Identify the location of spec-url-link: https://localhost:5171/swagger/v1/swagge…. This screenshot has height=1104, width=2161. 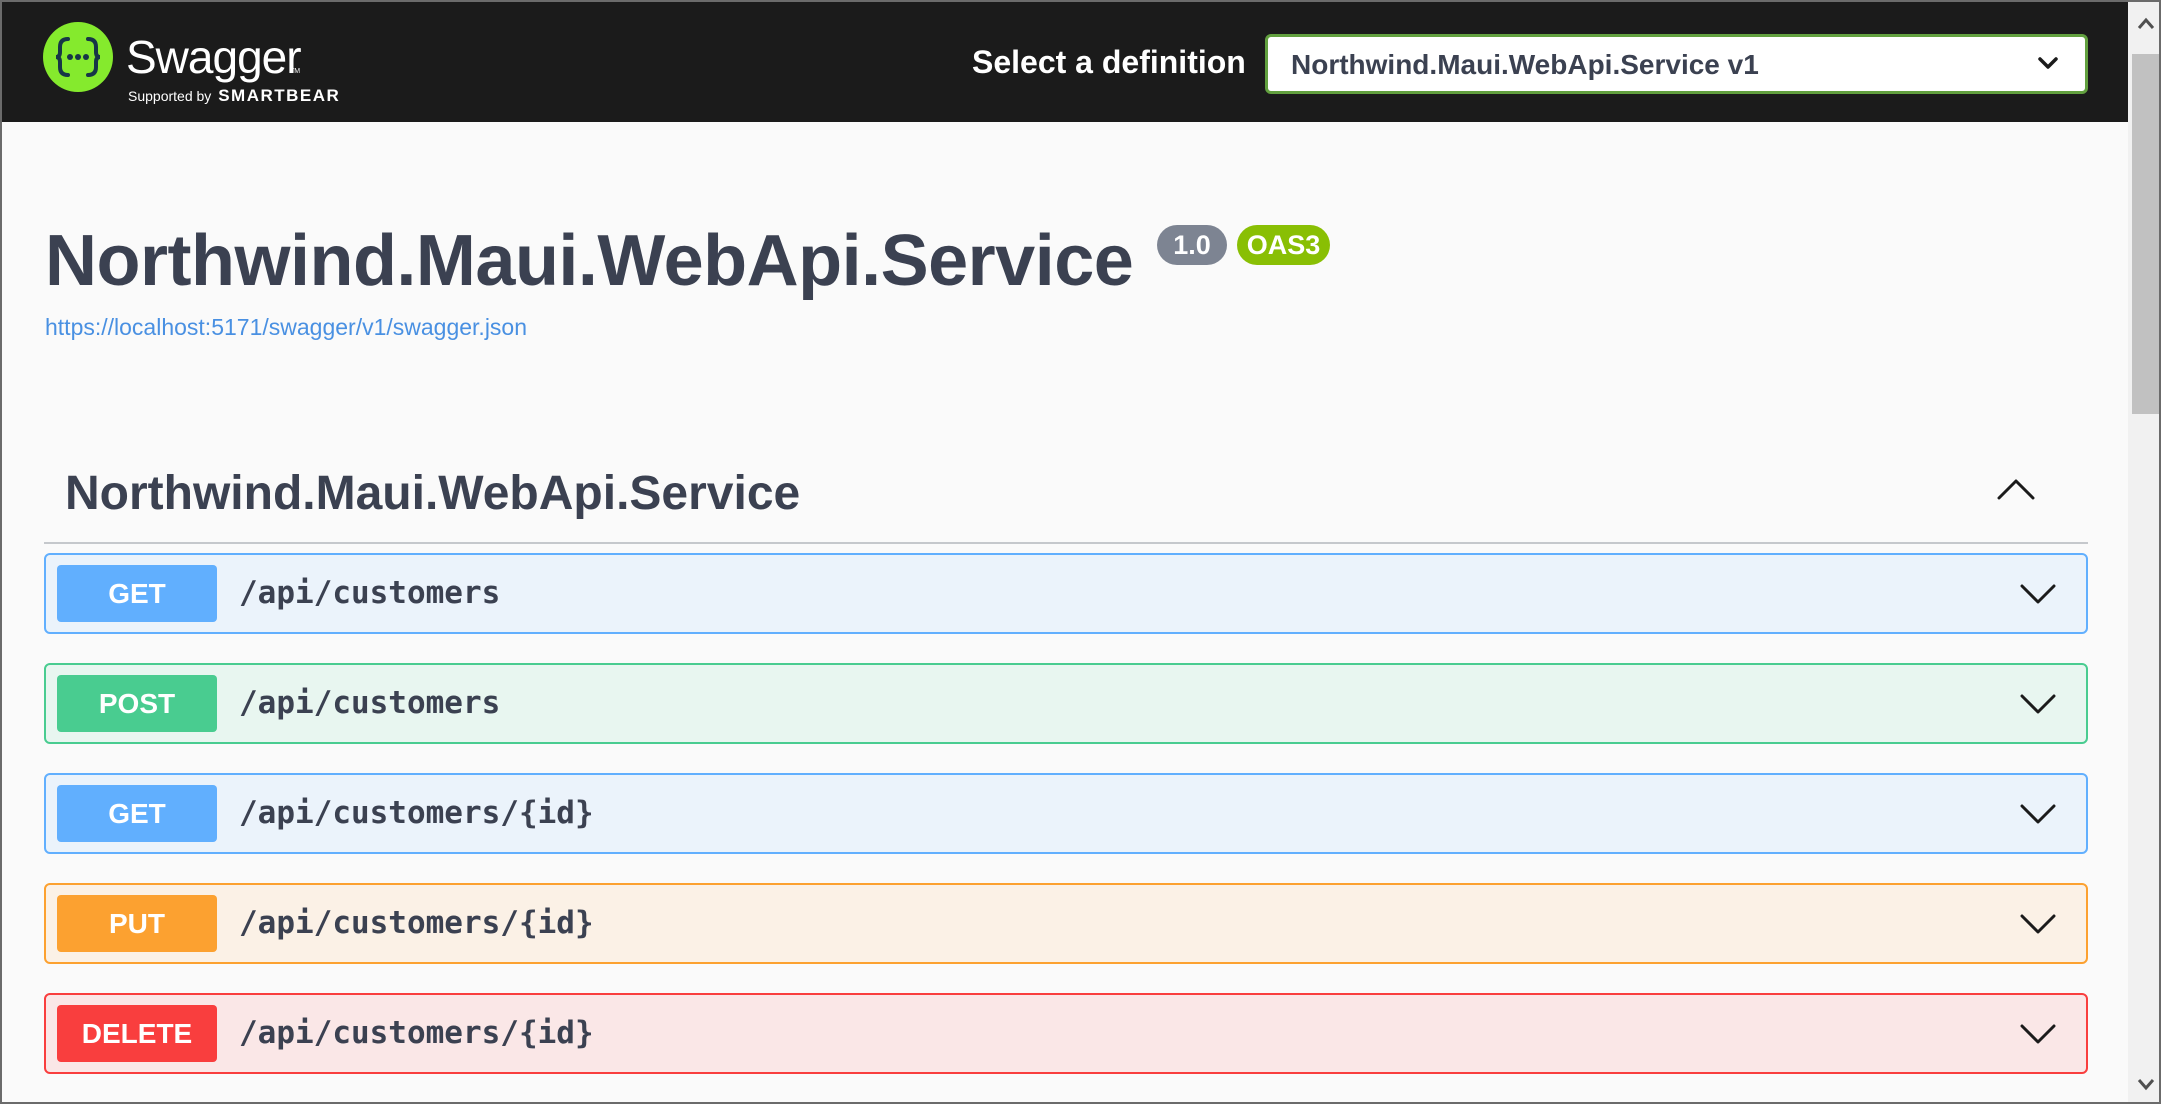
(286, 327).